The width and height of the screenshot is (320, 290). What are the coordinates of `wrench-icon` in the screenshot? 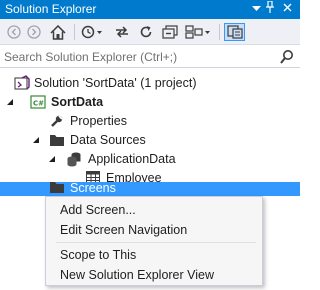 It's located at (58, 122).